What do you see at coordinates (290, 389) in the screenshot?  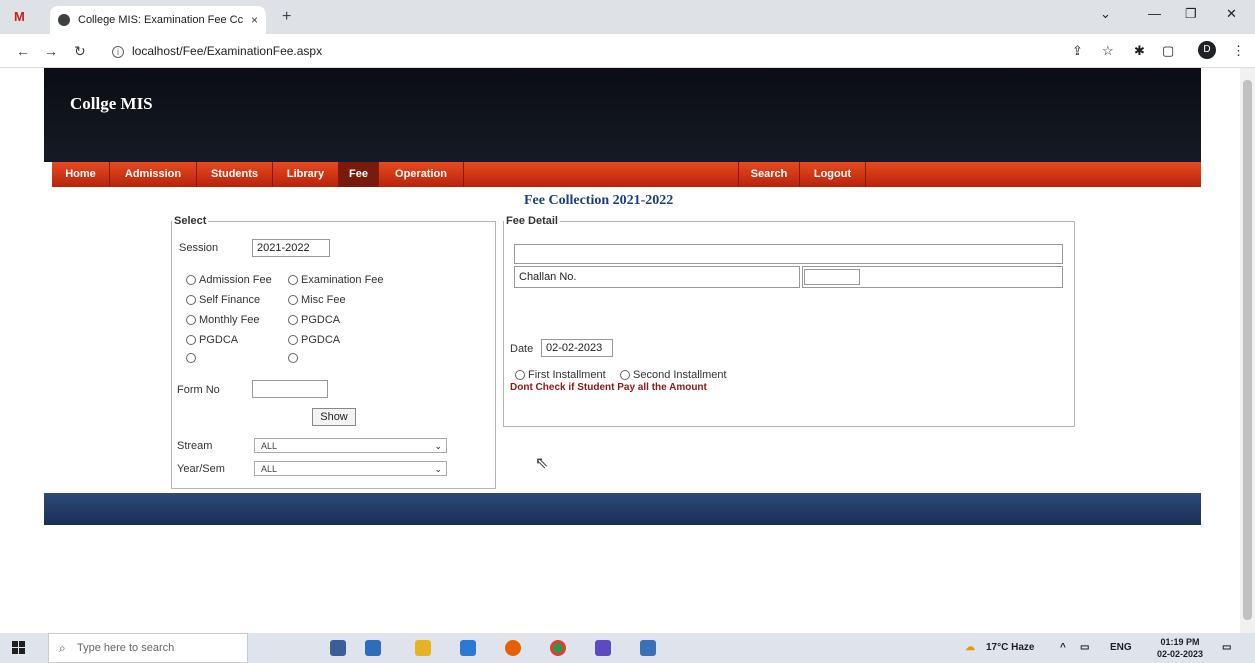 I see `form-no-input` at bounding box center [290, 389].